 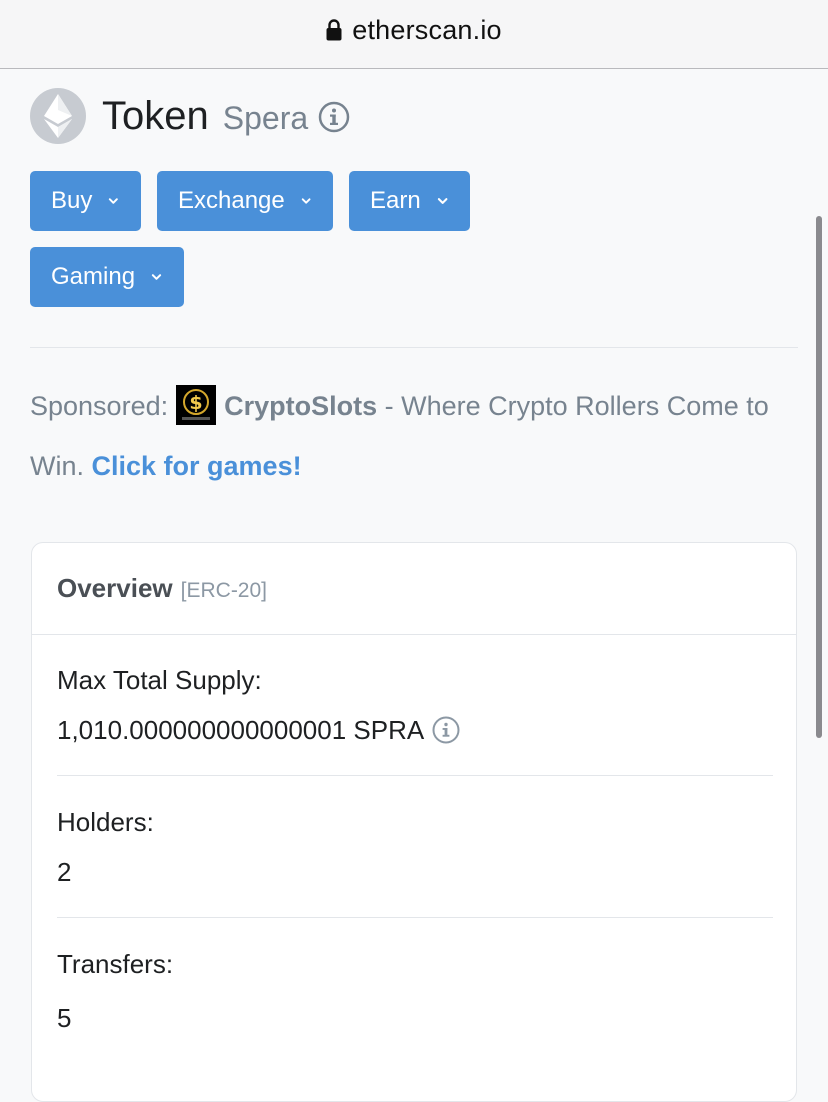 What do you see at coordinates (414, 589) in the screenshot?
I see `overview-card-header: Overview [ERC-20]` at bounding box center [414, 589].